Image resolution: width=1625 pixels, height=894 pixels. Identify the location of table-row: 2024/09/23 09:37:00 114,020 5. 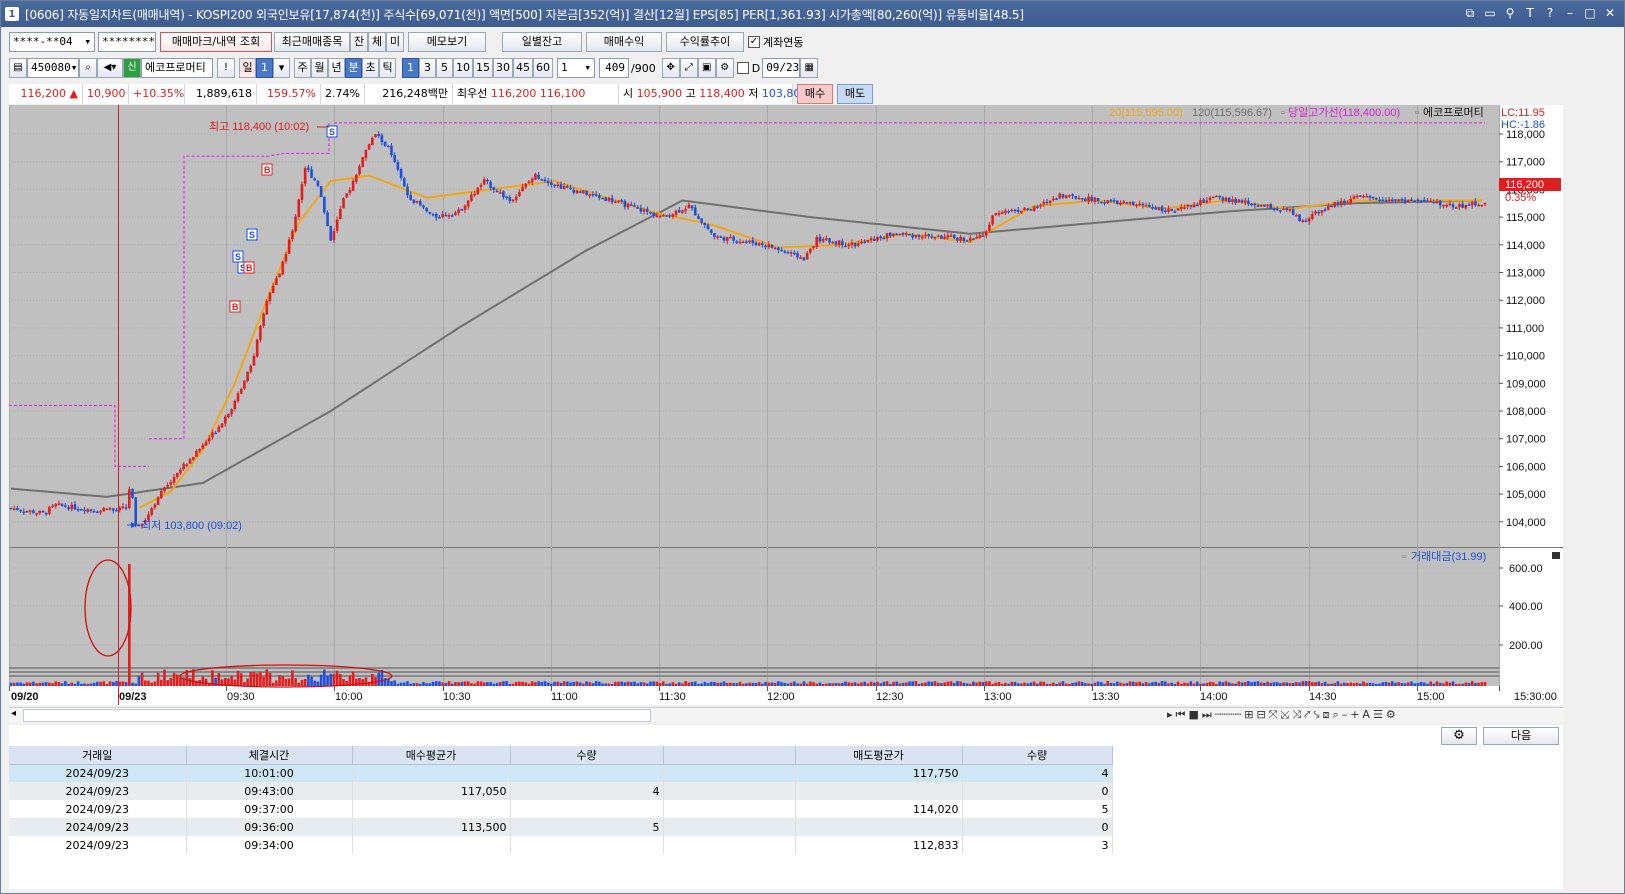
(561, 809).